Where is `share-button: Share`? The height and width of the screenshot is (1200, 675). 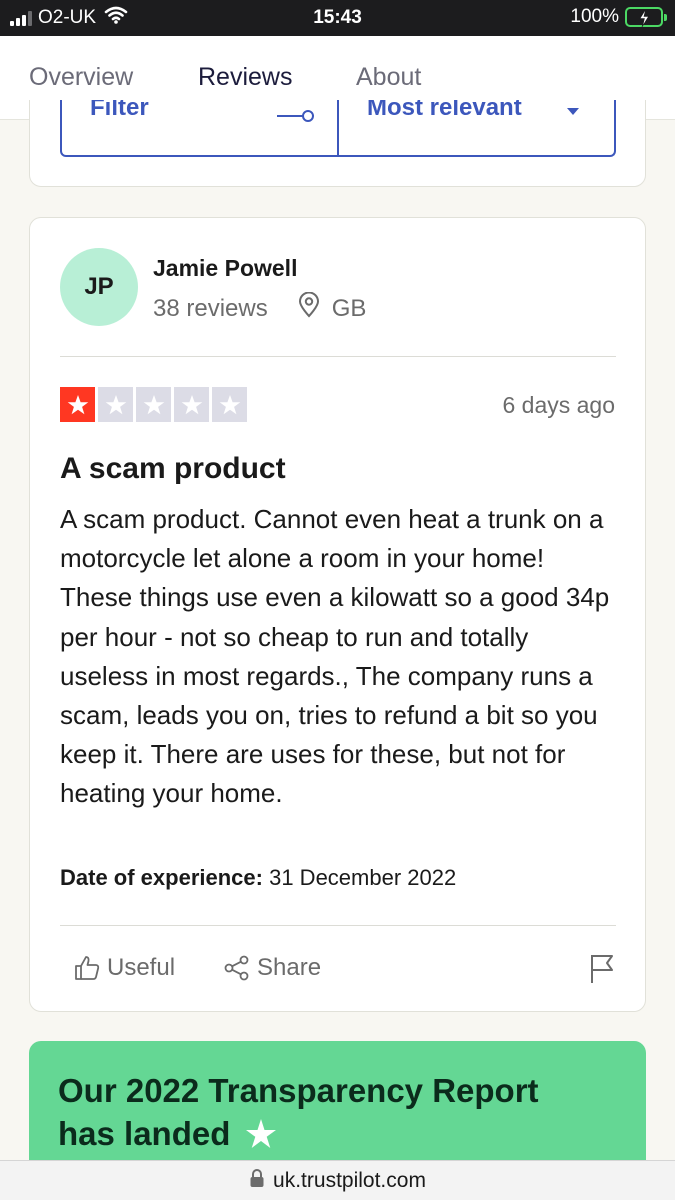
share-button: Share is located at coordinates (272, 968).